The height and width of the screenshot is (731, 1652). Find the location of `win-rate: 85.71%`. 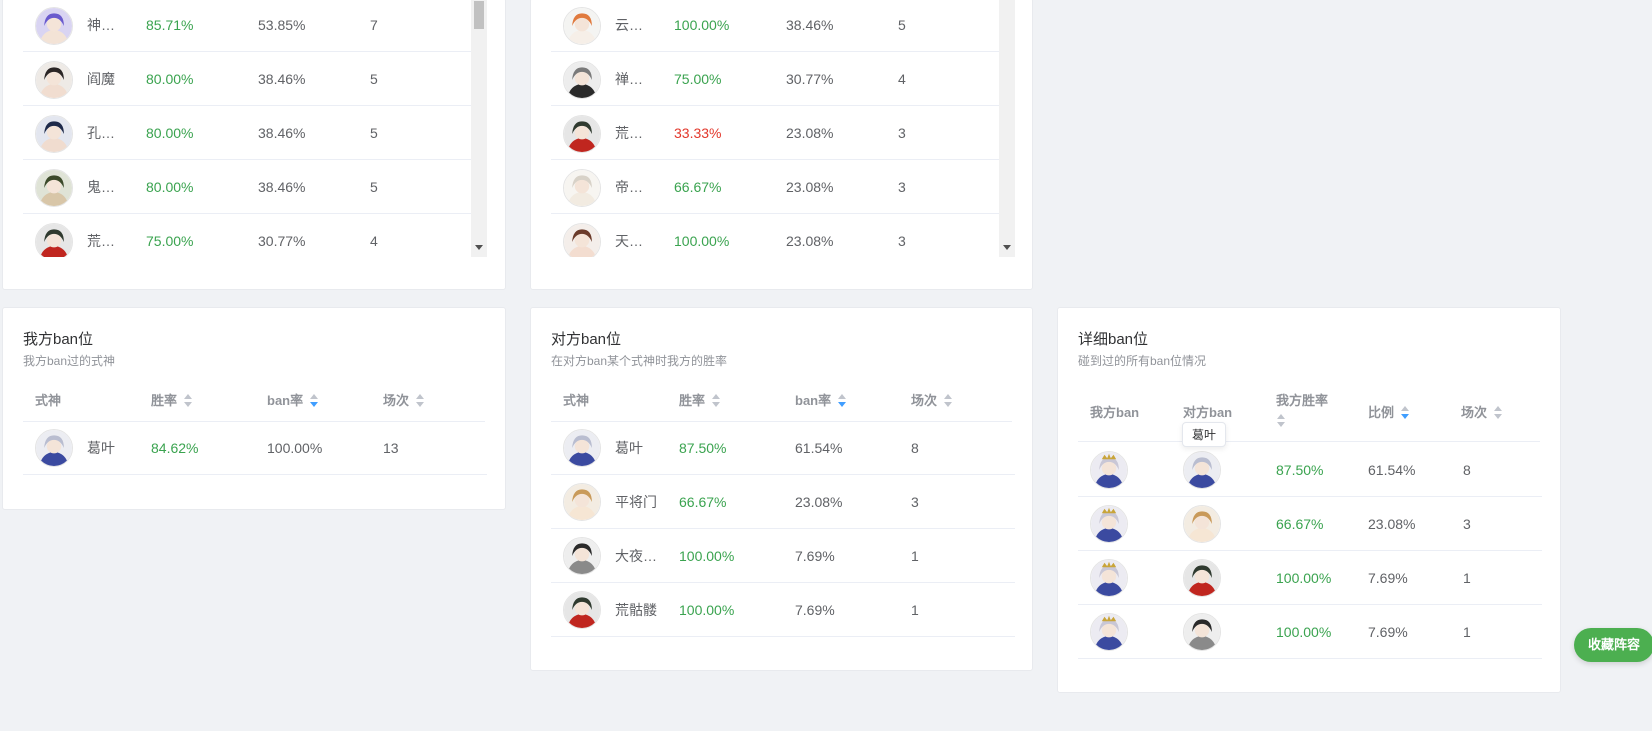

win-rate: 85.71% is located at coordinates (170, 25).